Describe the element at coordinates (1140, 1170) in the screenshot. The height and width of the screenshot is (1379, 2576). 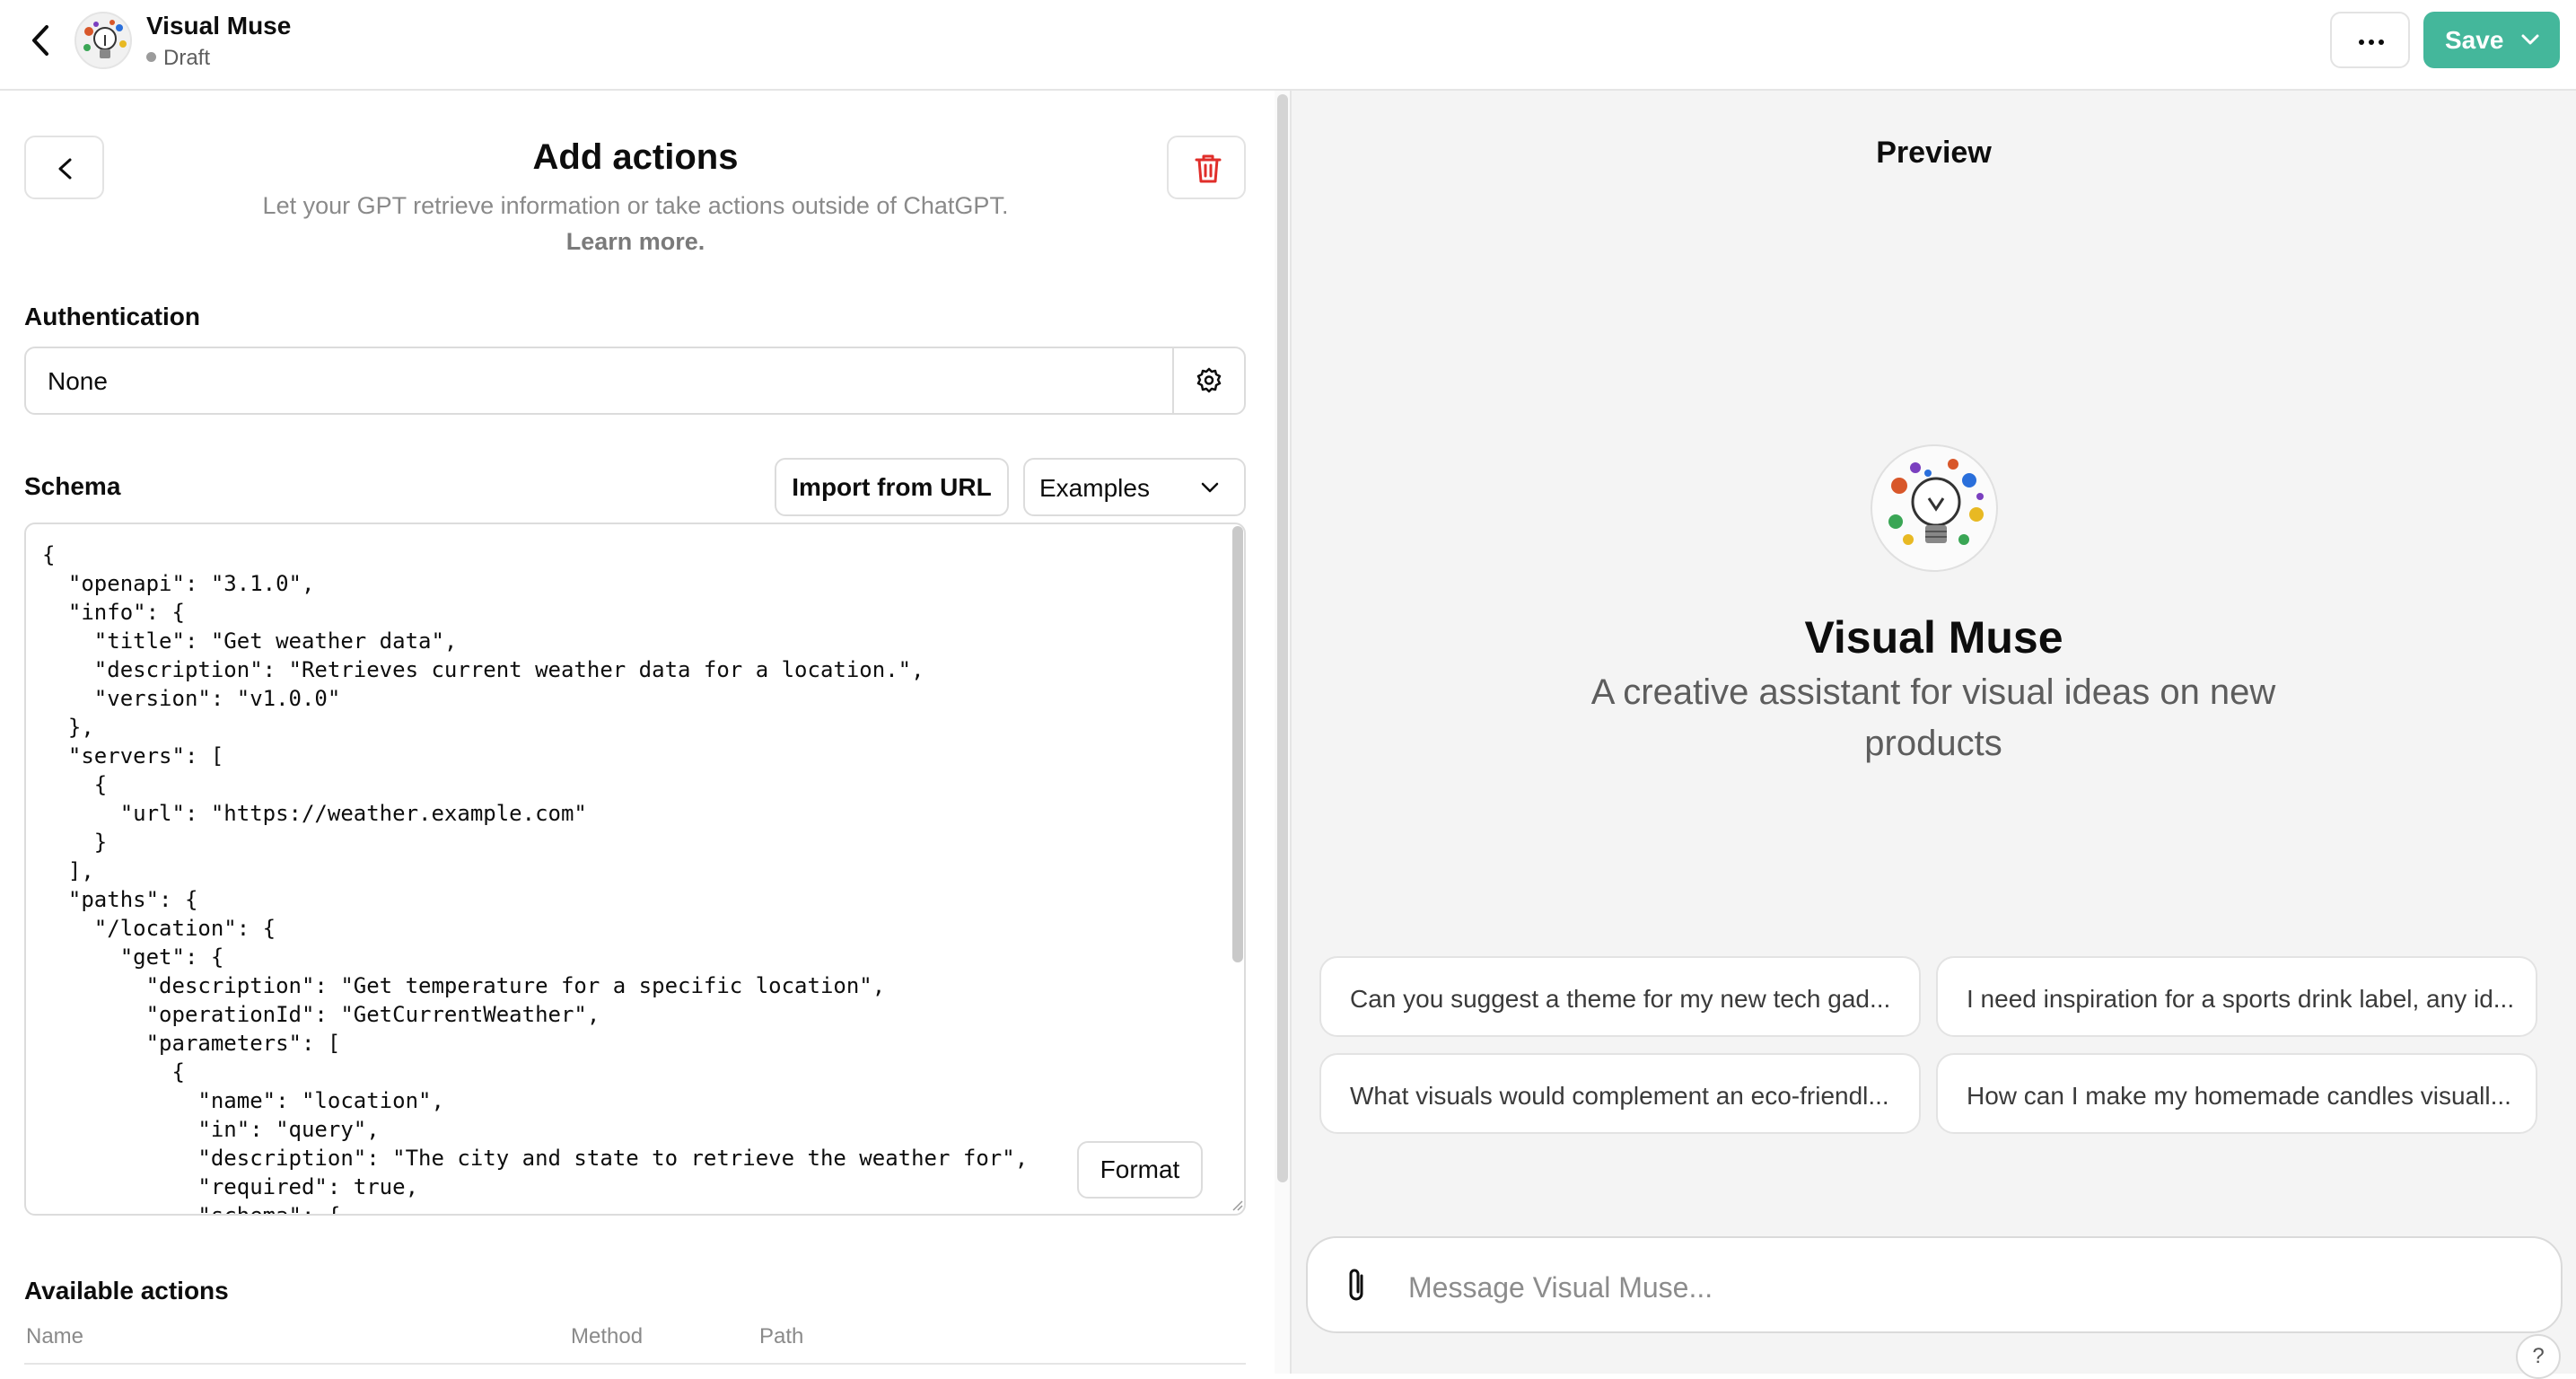
I see `format-button: Format` at that location.